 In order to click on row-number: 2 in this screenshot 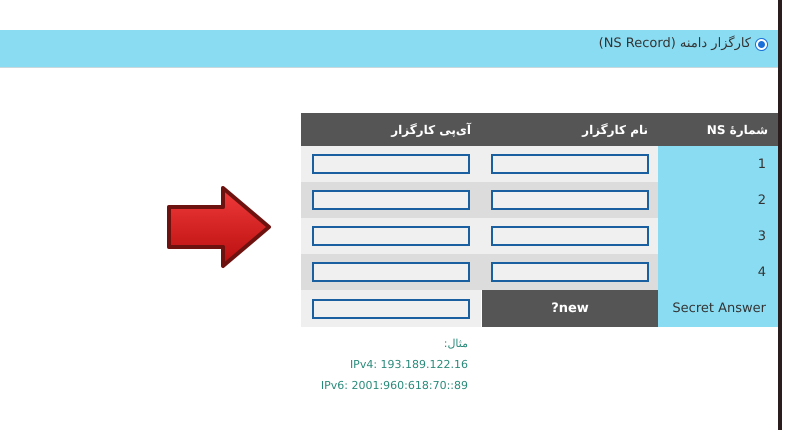, I will do `click(762, 200)`.